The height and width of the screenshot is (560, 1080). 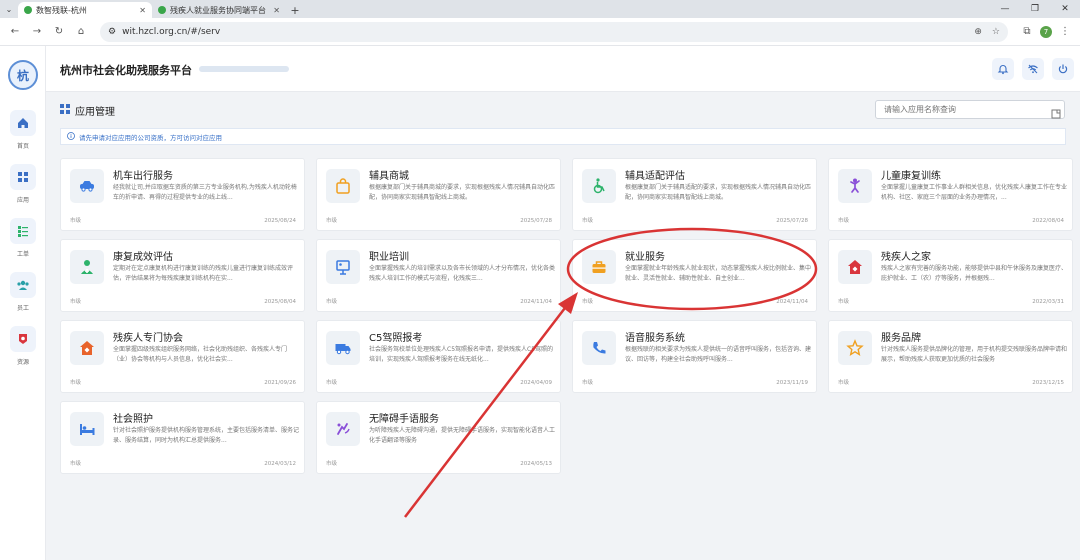 I want to click on card-name: C5驾照报考, so click(x=396, y=338).